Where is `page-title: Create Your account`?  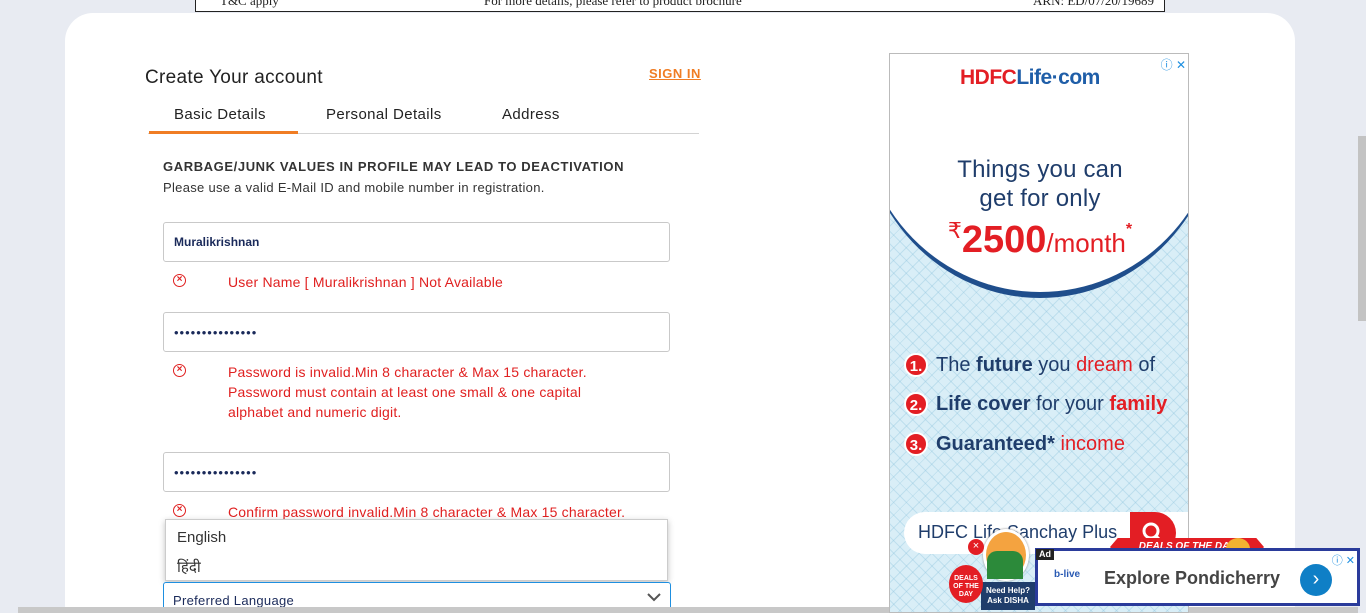 page-title: Create Your account is located at coordinates (234, 77).